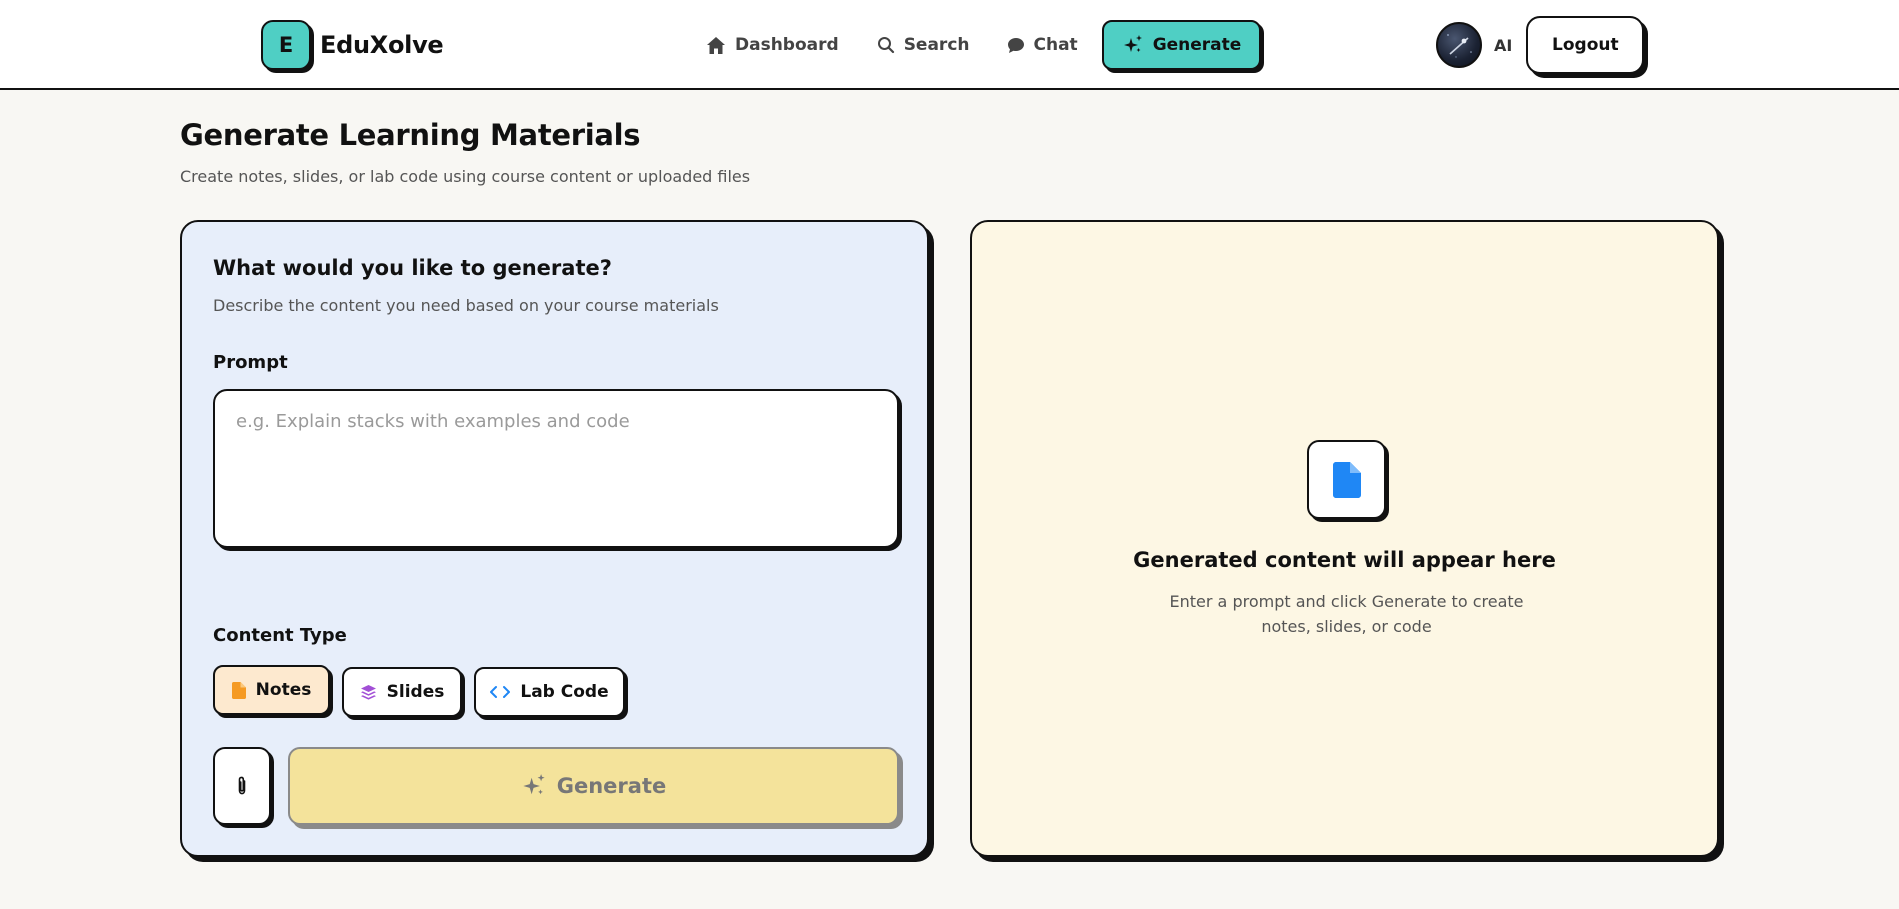 The image size is (1899, 909). I want to click on output-empty-title: Generated content will appear here, so click(1344, 560).